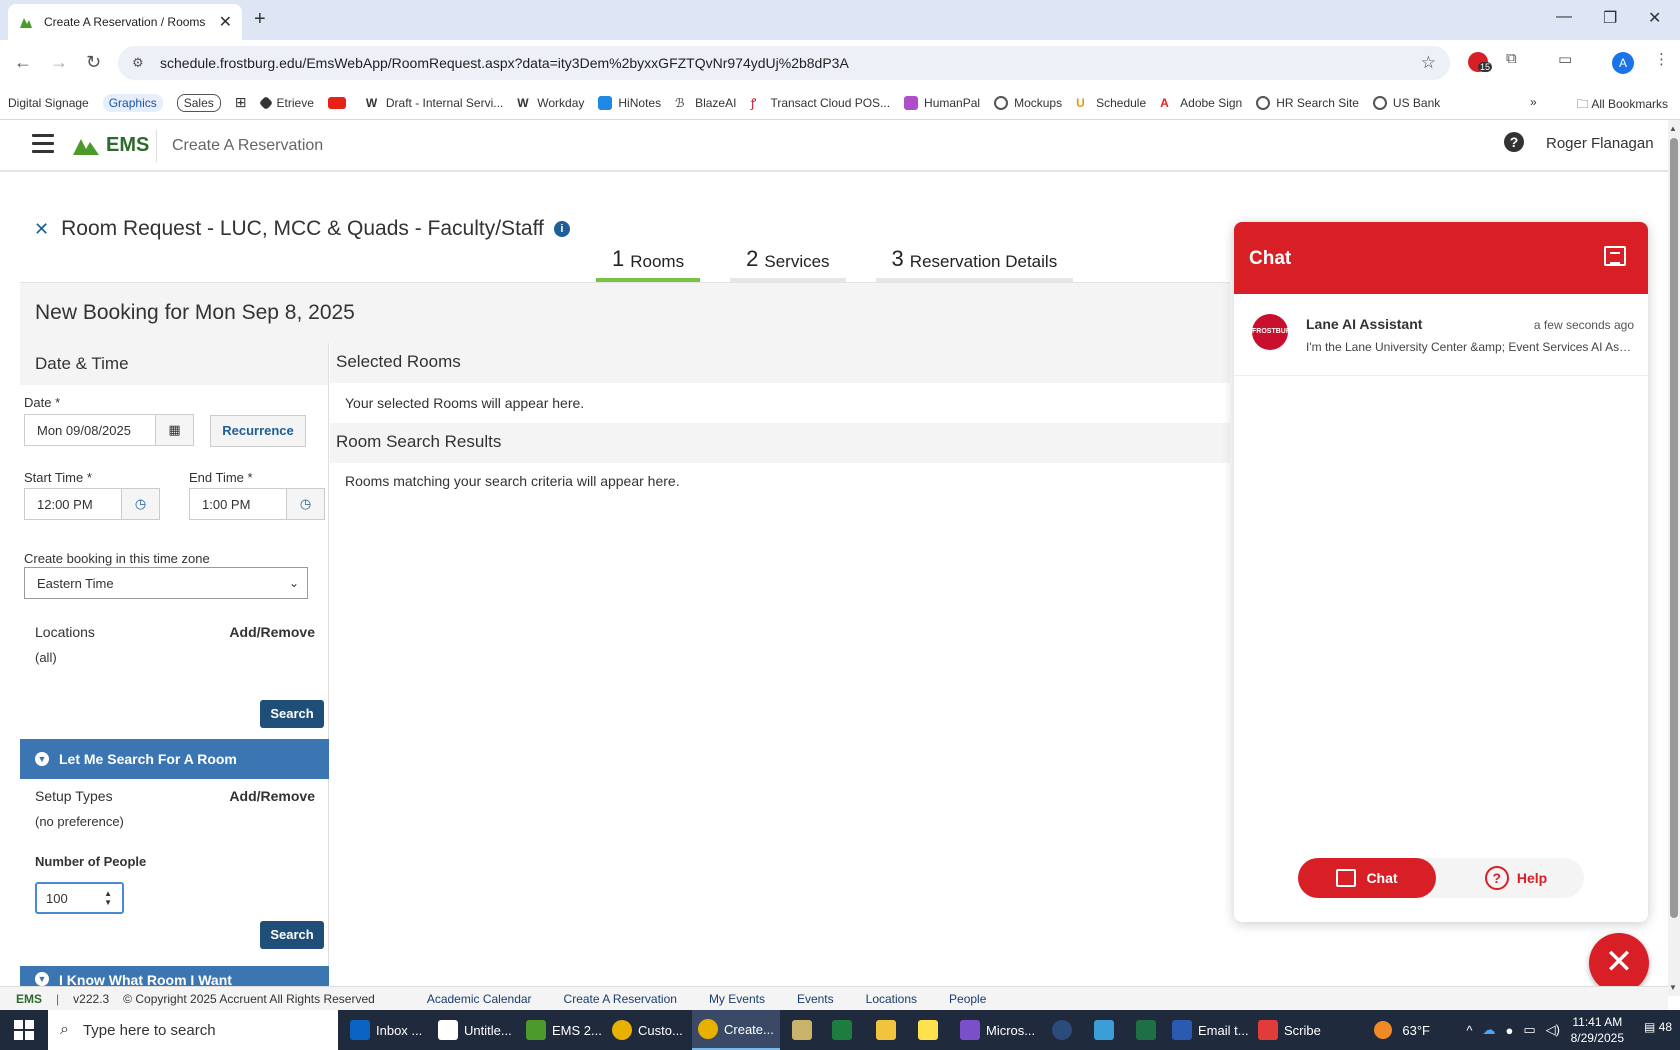 This screenshot has height=1050, width=1680. I want to click on hamburger-menu-icon, so click(43, 143).